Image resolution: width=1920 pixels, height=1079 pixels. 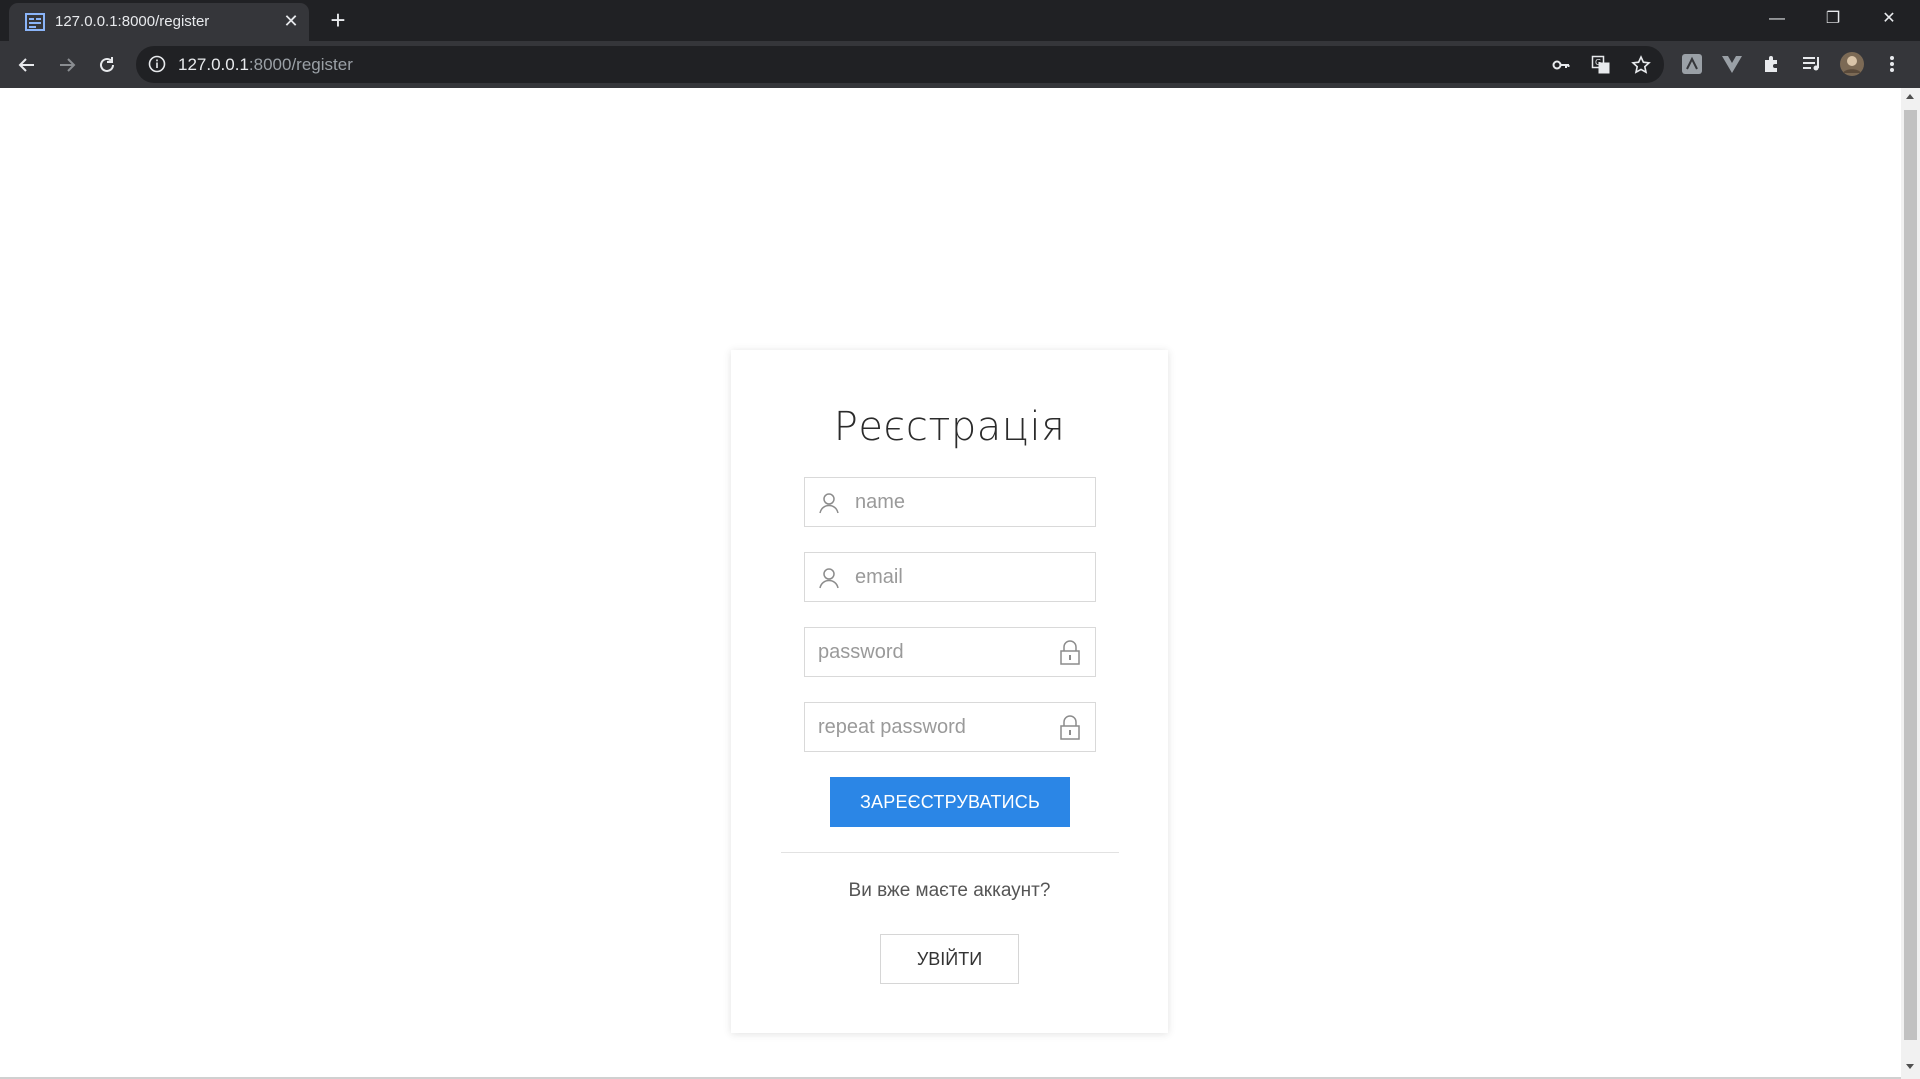 What do you see at coordinates (1889, 19) in the screenshot?
I see `close-window-icon: ✕` at bounding box center [1889, 19].